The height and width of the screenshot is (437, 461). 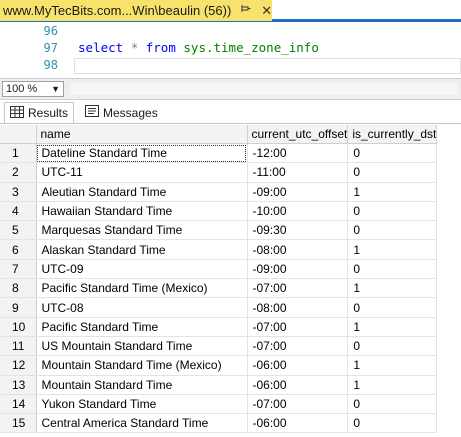 What do you see at coordinates (298, 134) in the screenshot?
I see `column-header-offset: current_utc_offset` at bounding box center [298, 134].